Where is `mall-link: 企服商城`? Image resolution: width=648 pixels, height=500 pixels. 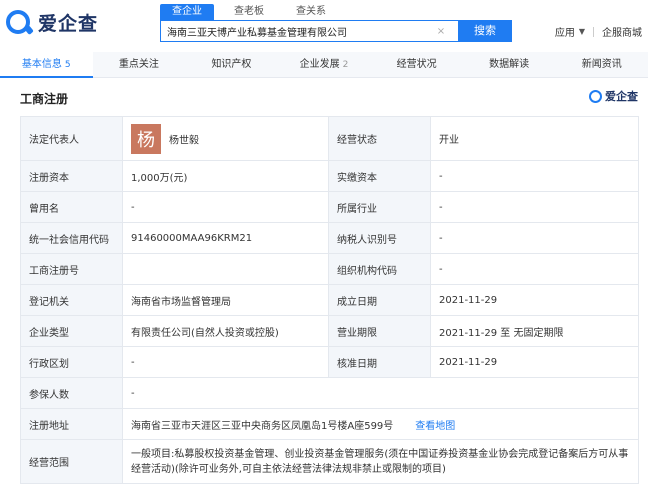
mall-link: 企服商城 is located at coordinates (622, 31).